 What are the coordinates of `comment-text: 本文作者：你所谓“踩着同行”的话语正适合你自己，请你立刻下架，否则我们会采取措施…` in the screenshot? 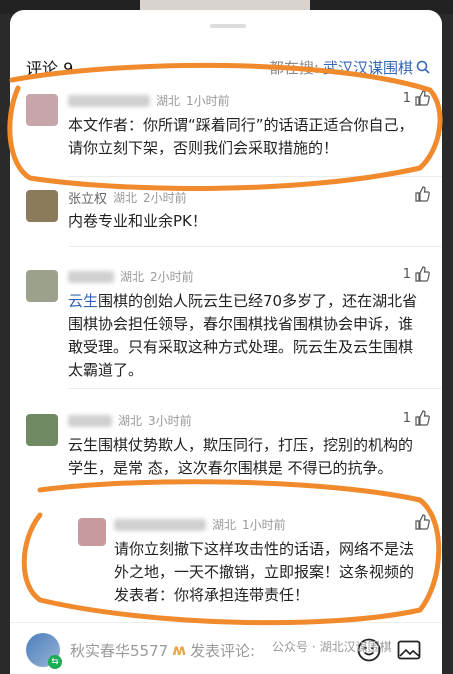 It's located at (241, 136).